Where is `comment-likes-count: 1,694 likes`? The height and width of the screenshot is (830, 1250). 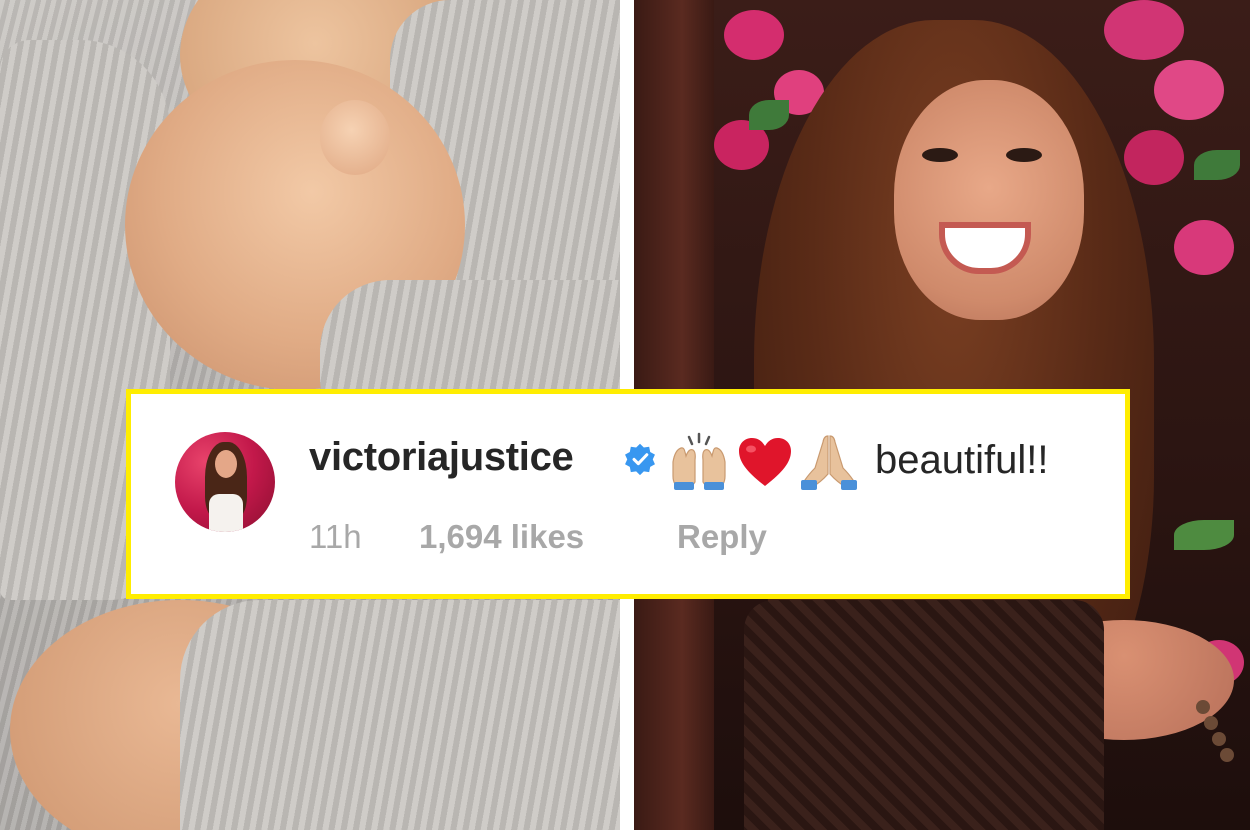
comment-likes-count: 1,694 likes is located at coordinates (501, 537).